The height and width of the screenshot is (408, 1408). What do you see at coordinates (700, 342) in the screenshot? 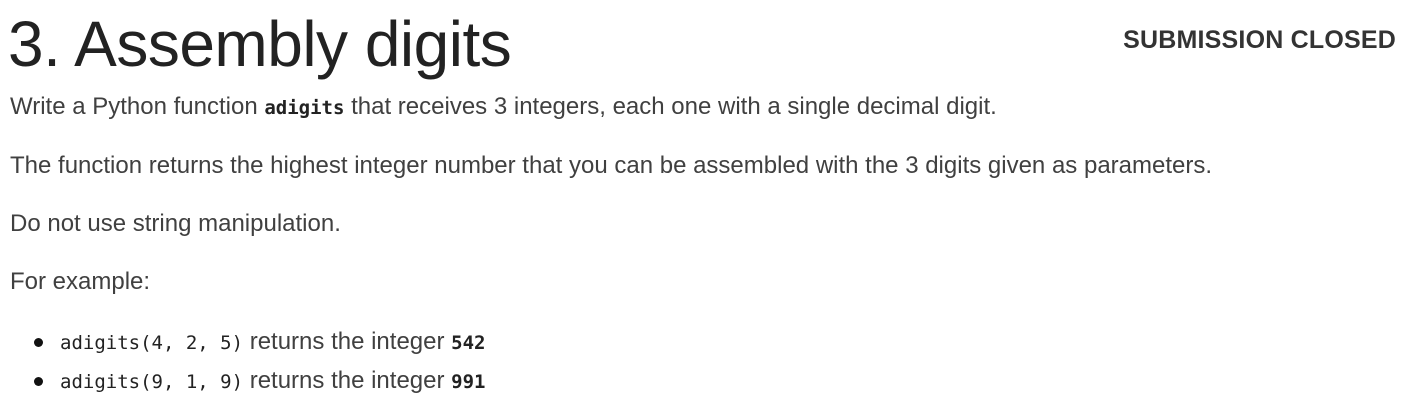
I see `example-item: adigits(4, 2, 5) returns the integer 542` at bounding box center [700, 342].